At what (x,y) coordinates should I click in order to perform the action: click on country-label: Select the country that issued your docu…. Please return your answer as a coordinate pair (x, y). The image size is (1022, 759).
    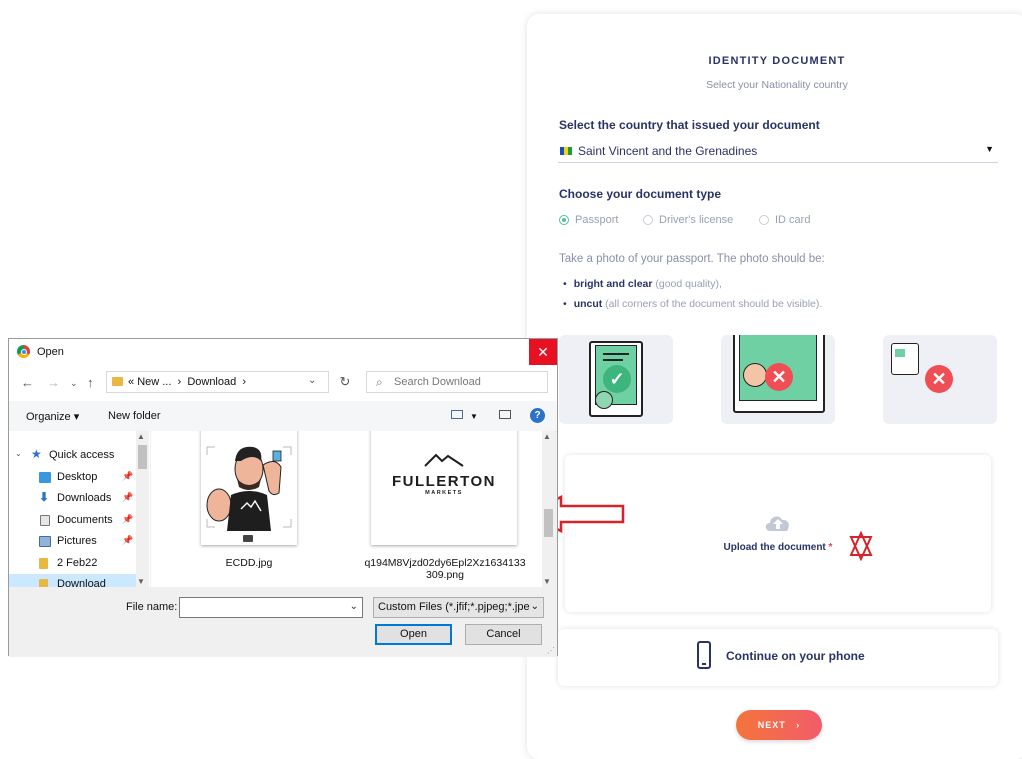
    Looking at the image, I should click on (689, 125).